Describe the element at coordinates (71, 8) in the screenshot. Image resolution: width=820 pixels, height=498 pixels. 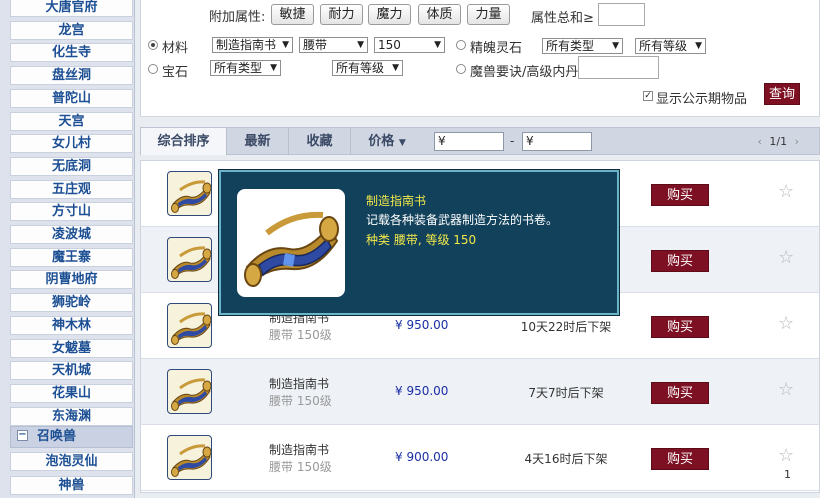
I see `sidebar-item: 大唐官府` at that location.